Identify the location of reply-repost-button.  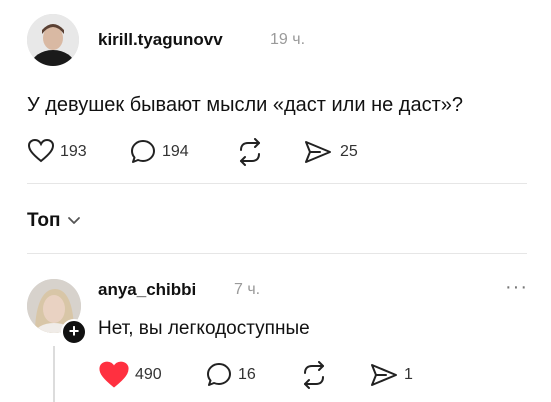
(314, 375).